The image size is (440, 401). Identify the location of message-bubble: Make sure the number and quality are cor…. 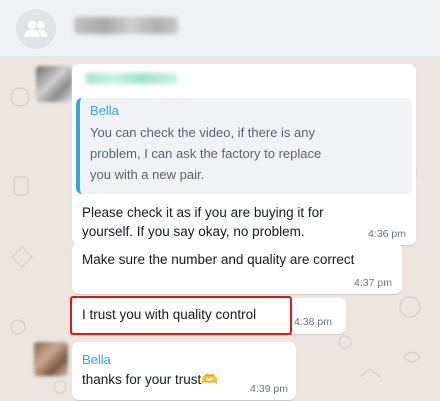
(237, 268).